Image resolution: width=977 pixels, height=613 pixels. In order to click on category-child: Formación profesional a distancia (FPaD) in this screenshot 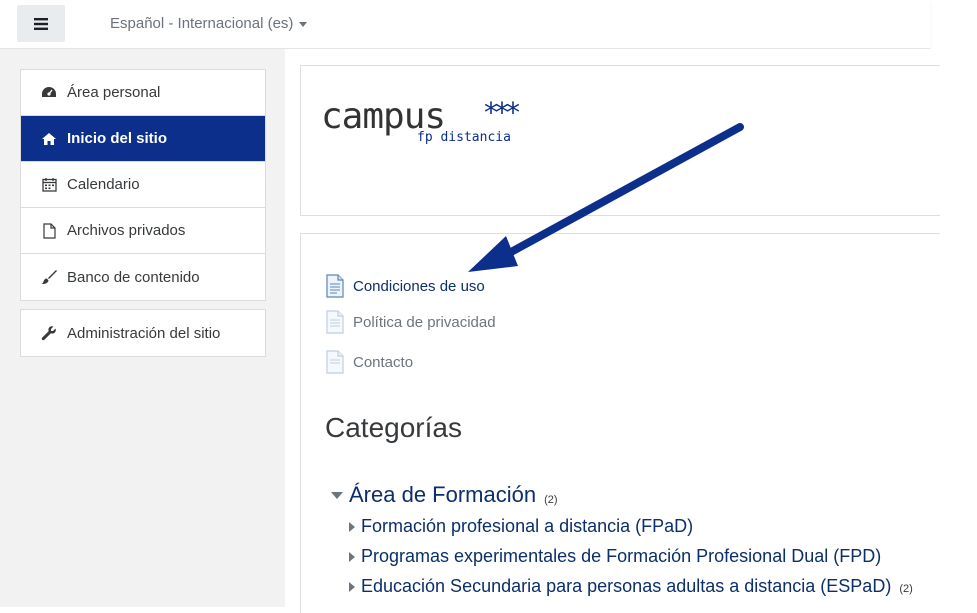, I will do `click(521, 526)`.